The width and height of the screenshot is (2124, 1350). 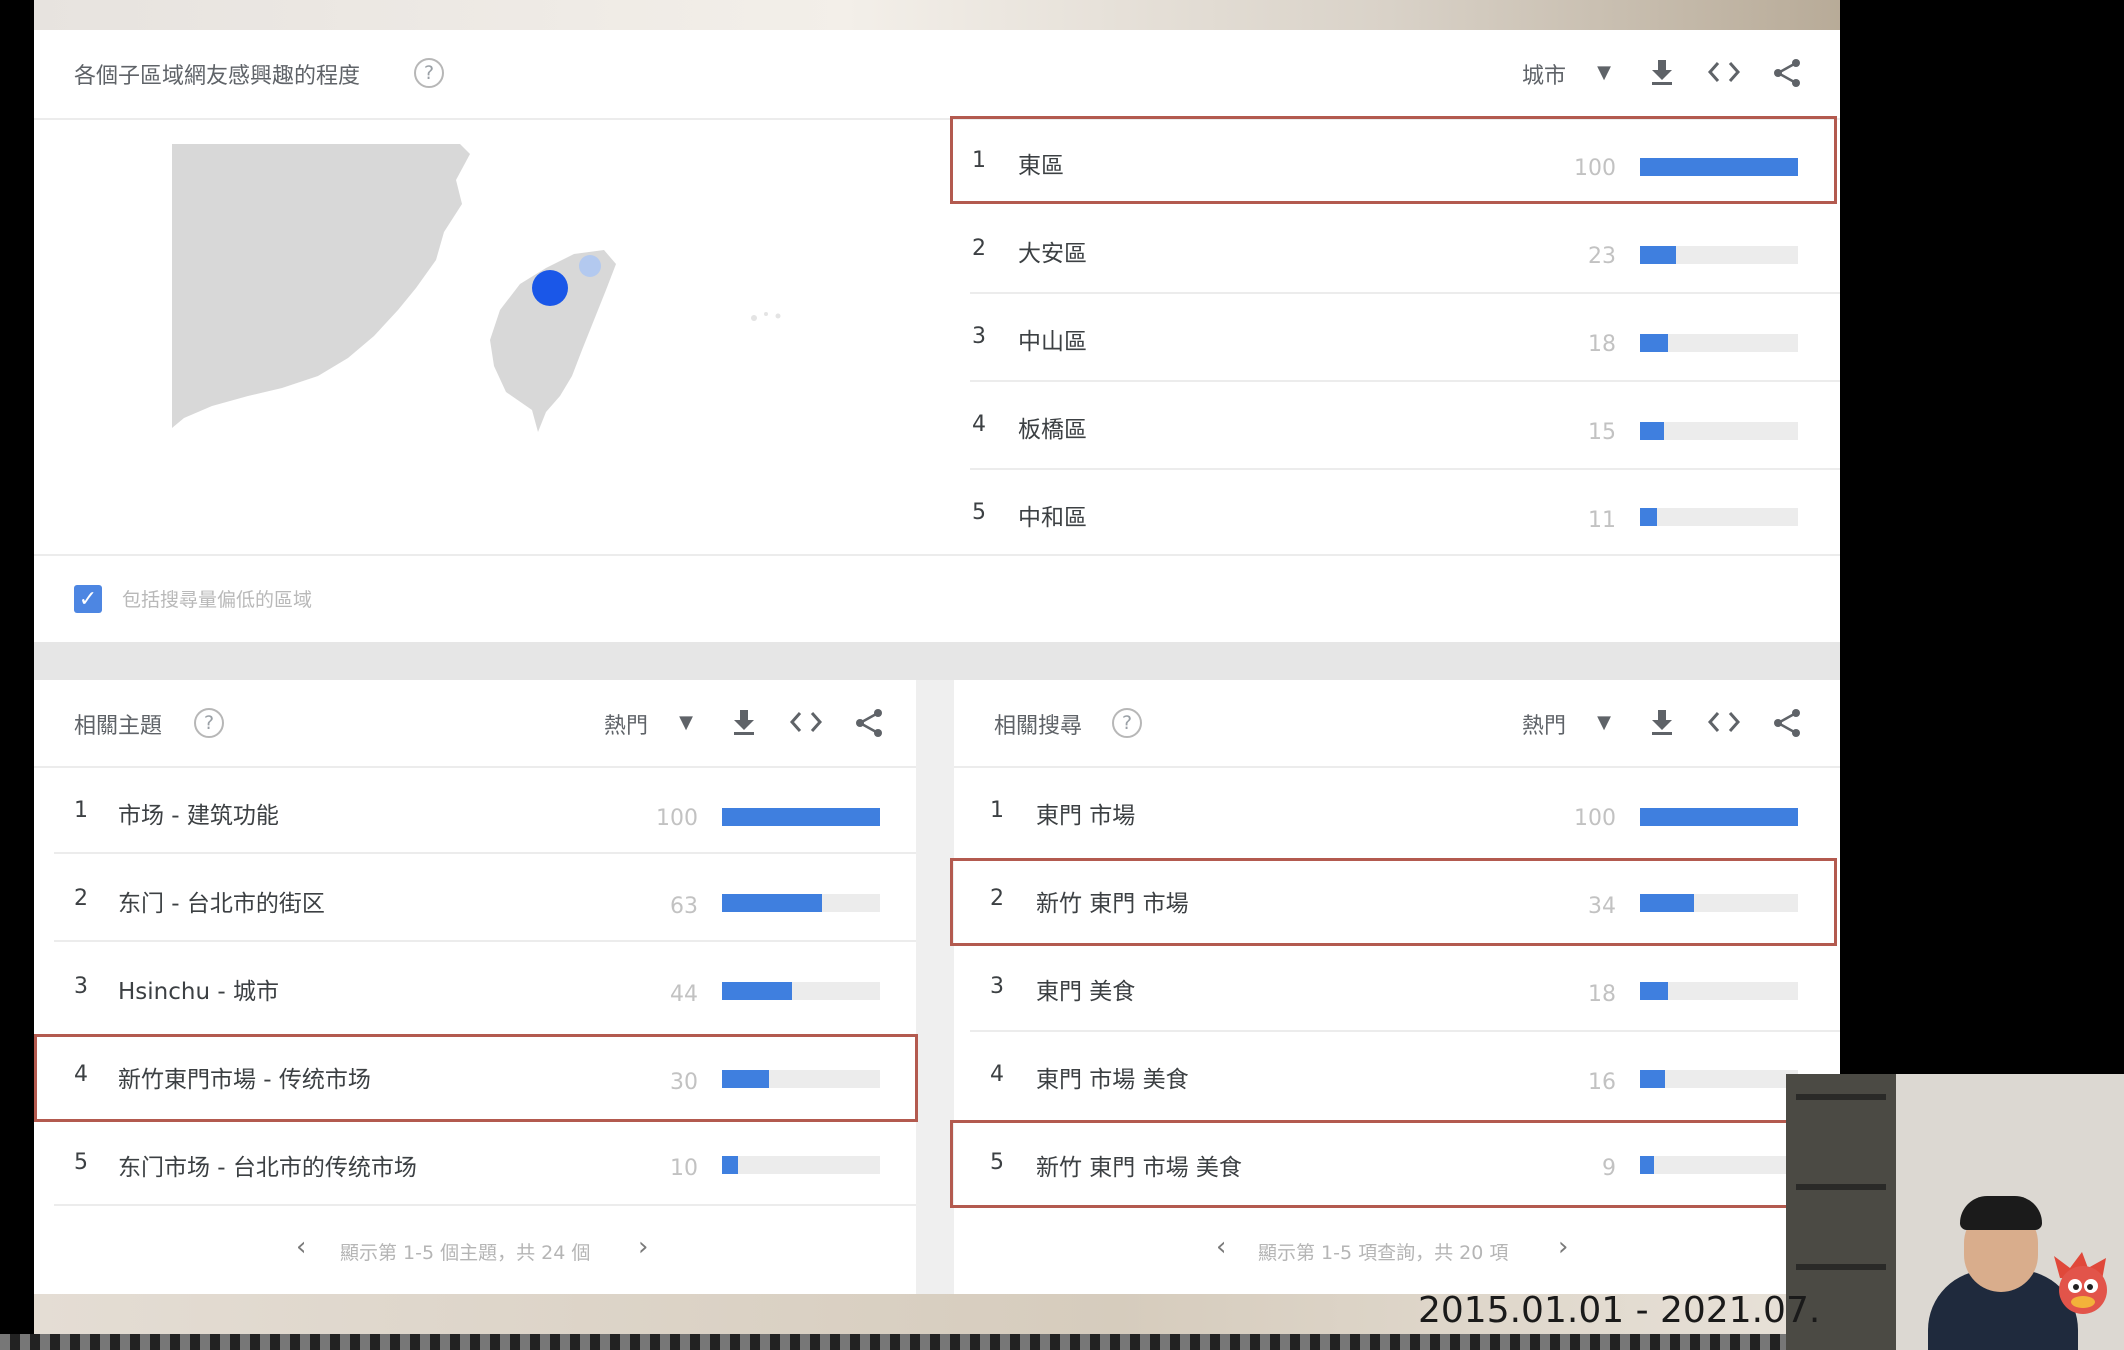 I want to click on query-value: 9, so click(x=1609, y=1168).